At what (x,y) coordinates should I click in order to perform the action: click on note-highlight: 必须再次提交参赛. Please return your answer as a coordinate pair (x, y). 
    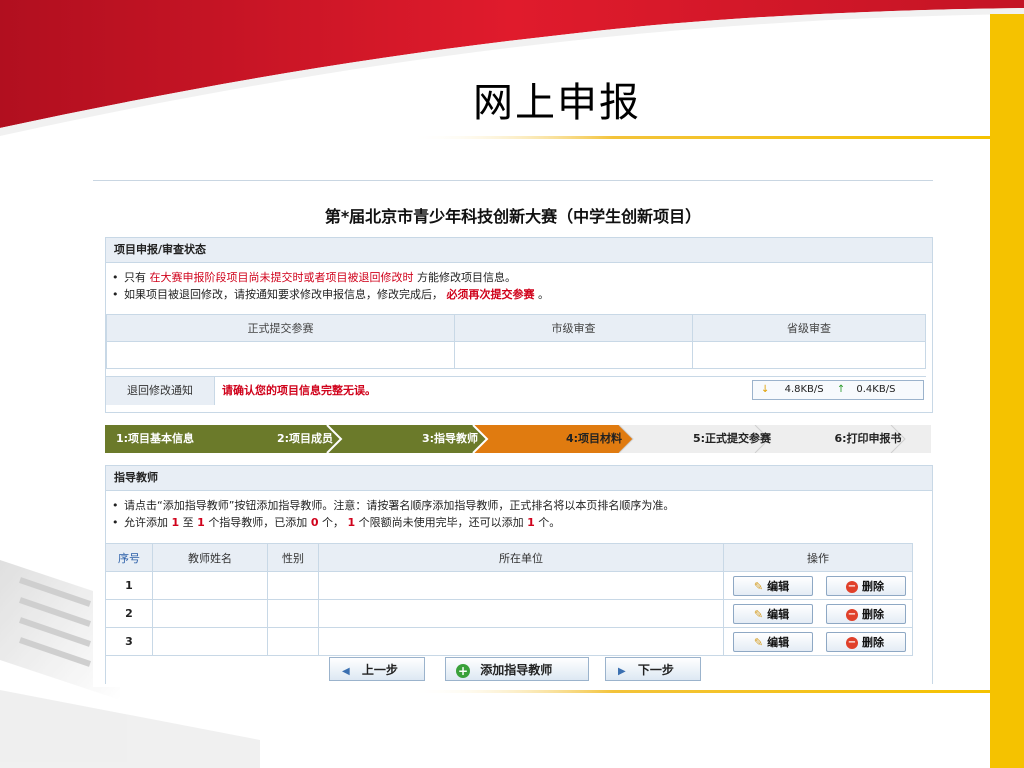
    Looking at the image, I should click on (490, 294).